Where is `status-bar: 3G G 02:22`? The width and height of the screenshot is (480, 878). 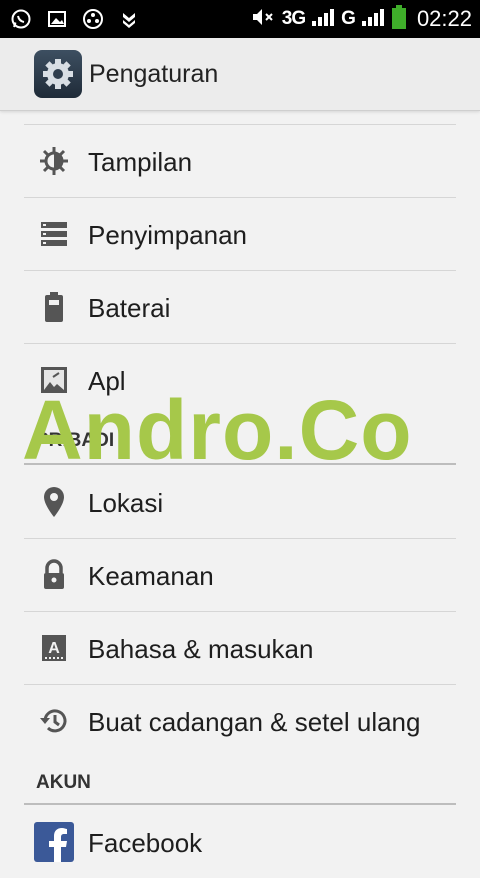 status-bar: 3G G 02:22 is located at coordinates (240, 19).